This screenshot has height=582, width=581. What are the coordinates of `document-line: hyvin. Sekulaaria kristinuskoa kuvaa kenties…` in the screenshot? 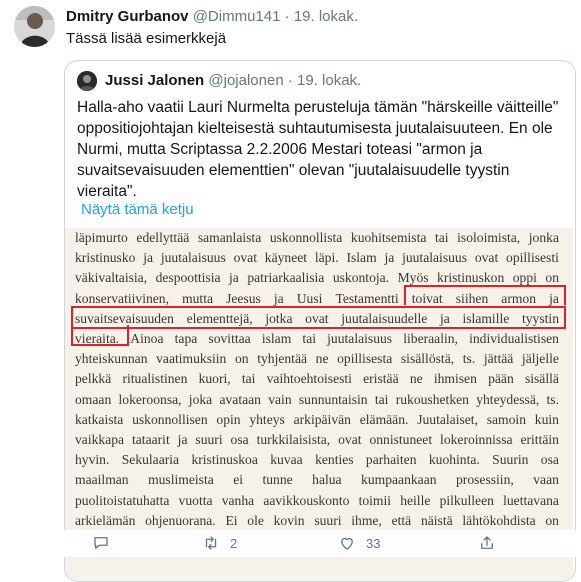 It's located at (317, 460).